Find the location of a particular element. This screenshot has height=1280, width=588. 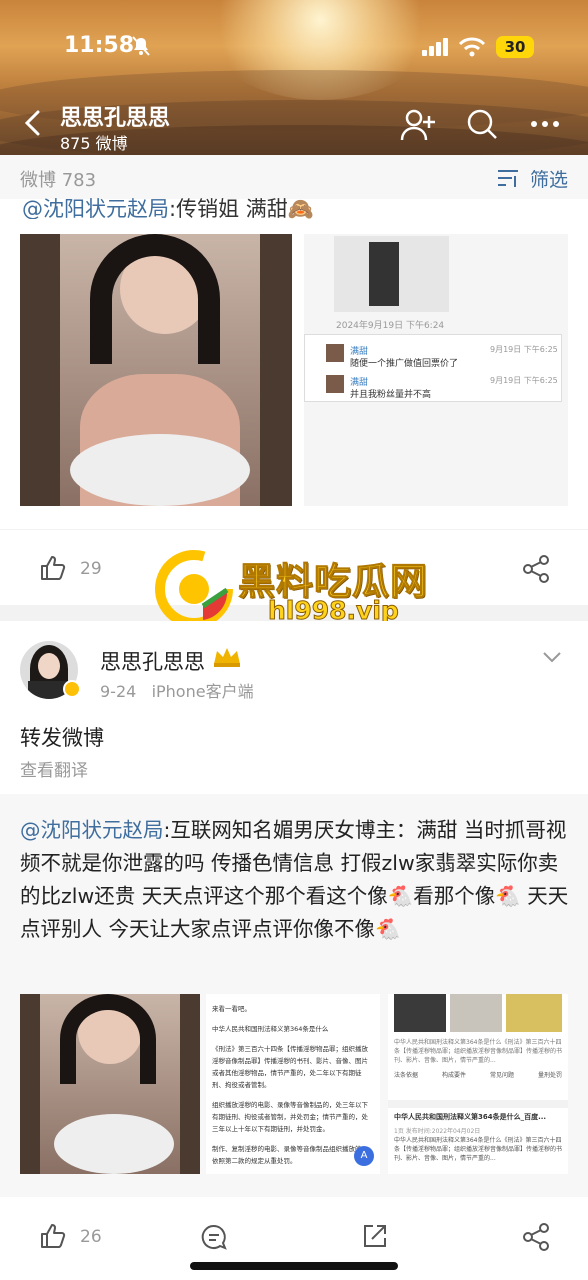

weibo-count: 微博 783 is located at coordinates (58, 180).